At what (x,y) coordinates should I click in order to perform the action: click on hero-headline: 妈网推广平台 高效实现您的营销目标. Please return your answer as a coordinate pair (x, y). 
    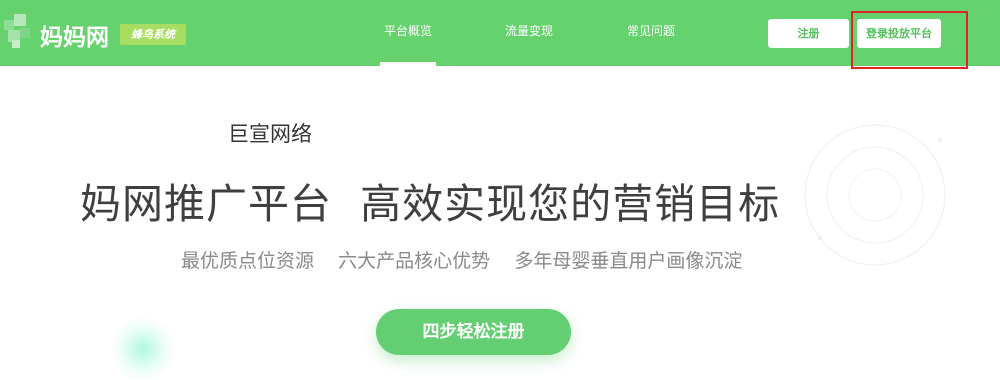
    Looking at the image, I should click on (430, 204).